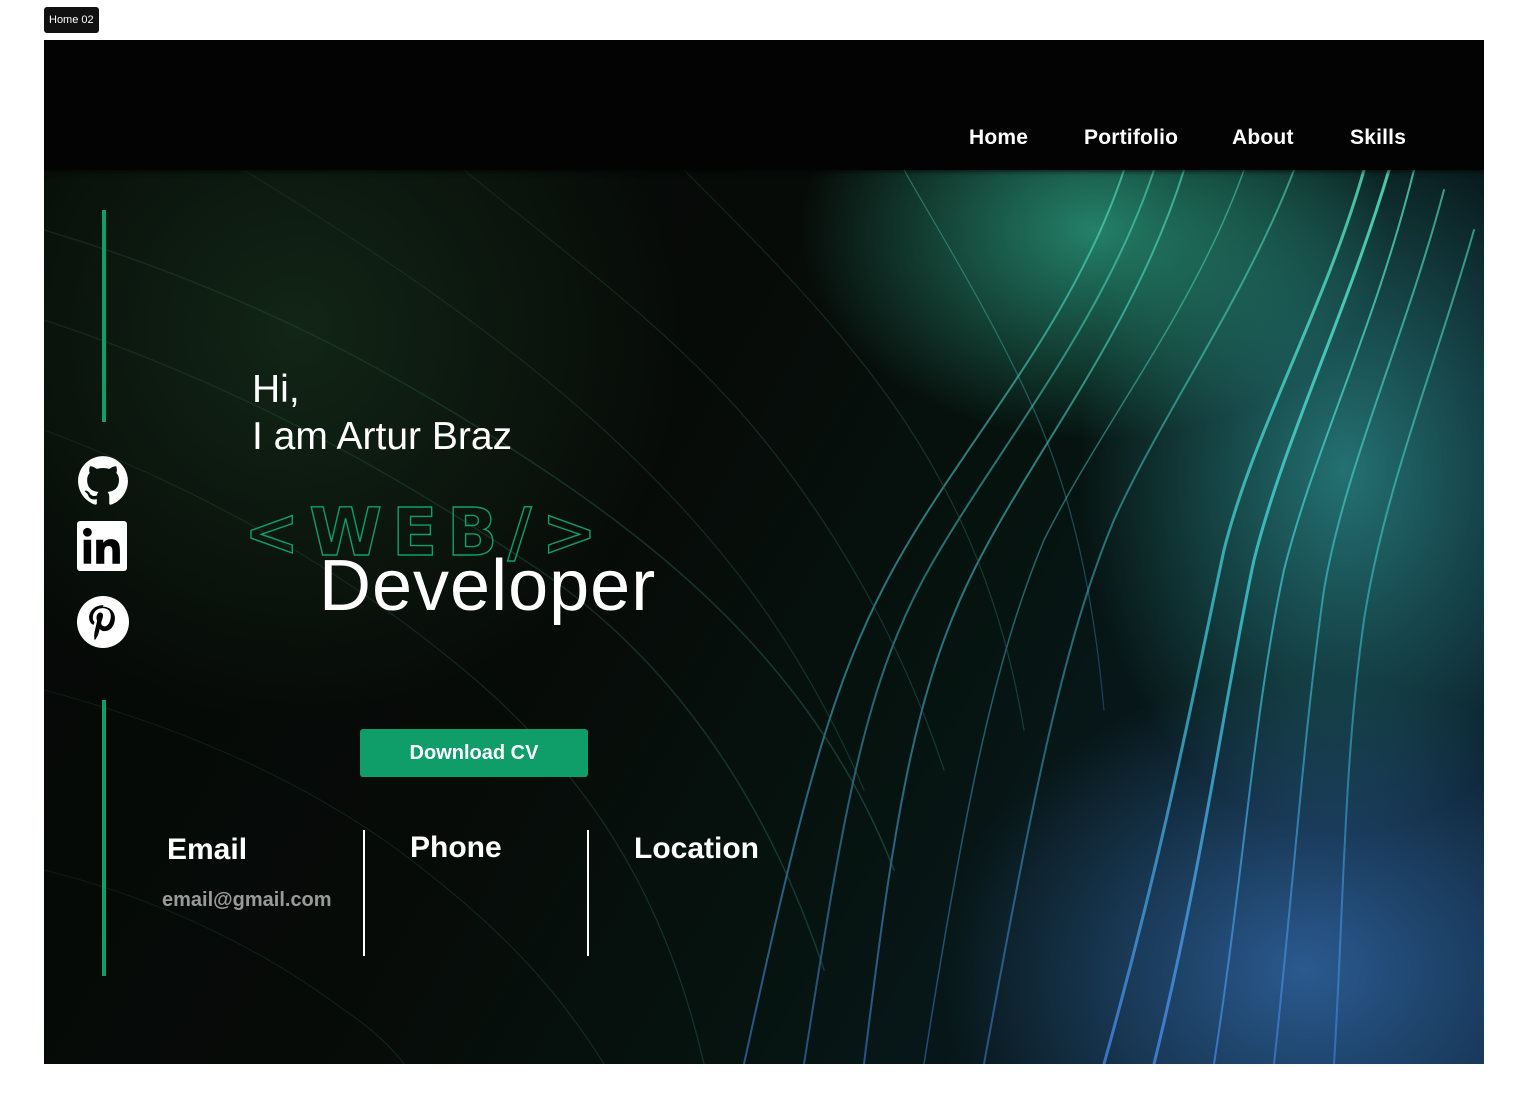 The width and height of the screenshot is (1528, 1104). Describe the element at coordinates (764, 105) in the screenshot. I see `top-navigation-bar: Home Portifolio About Skills` at that location.